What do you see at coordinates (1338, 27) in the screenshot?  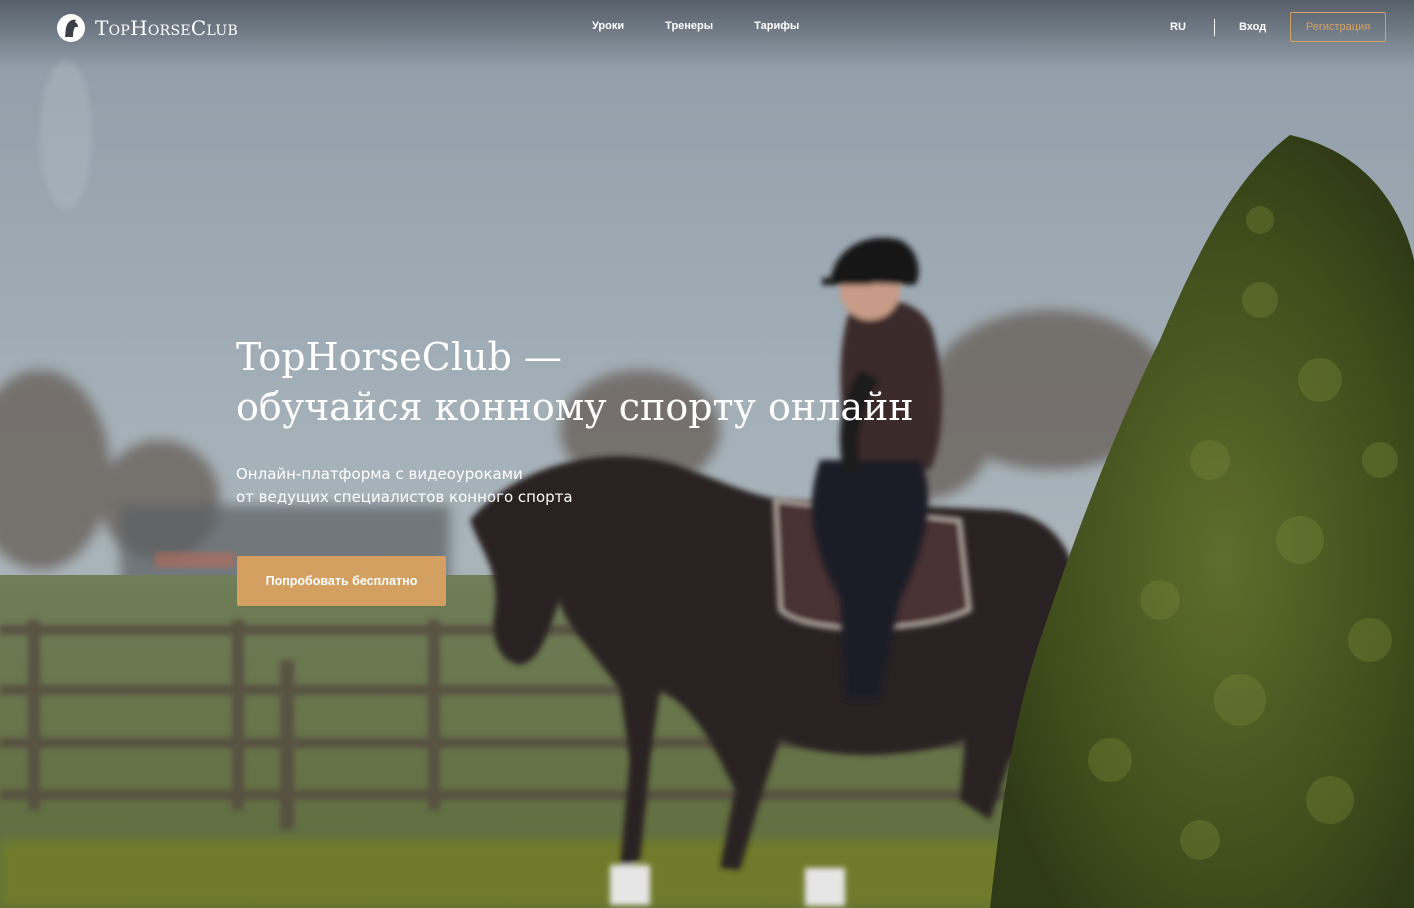 I see `register-button: Регистрация` at bounding box center [1338, 27].